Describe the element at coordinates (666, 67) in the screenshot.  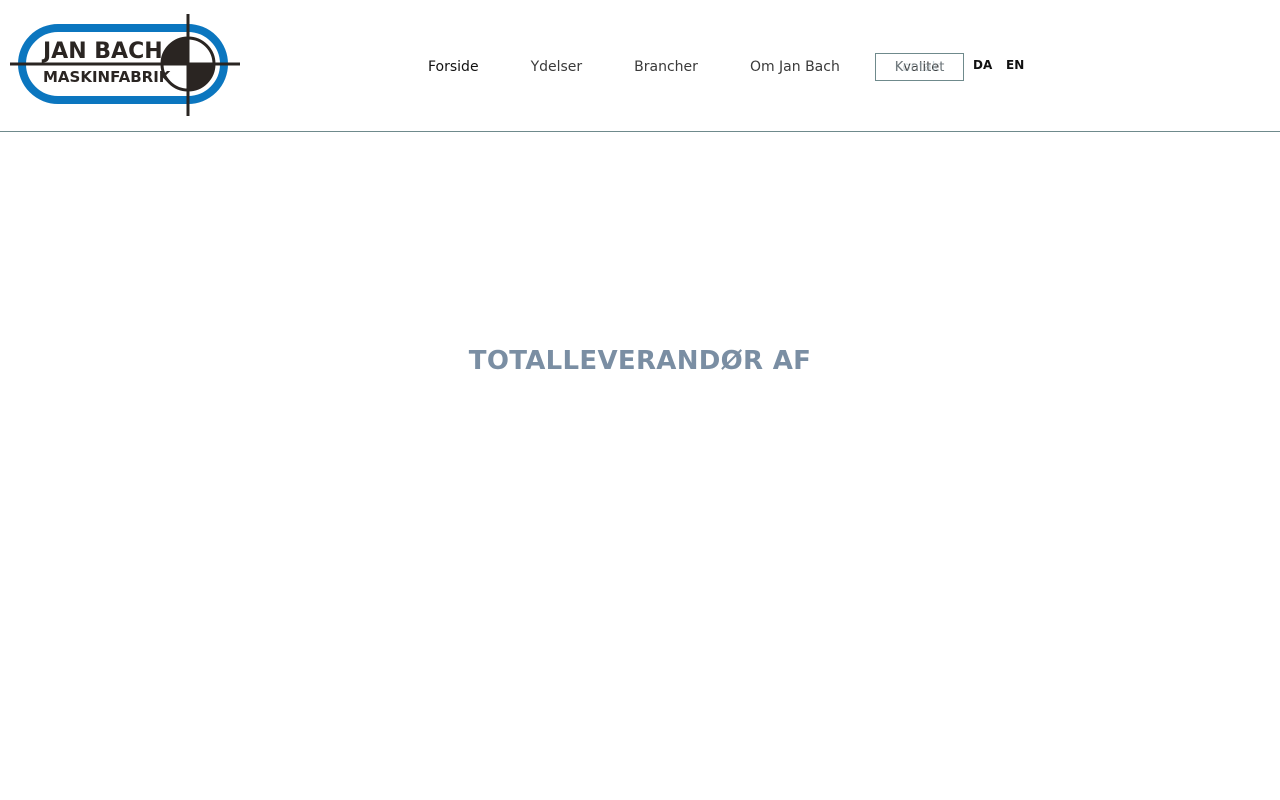
I see `nav-item-brancher: Brancher` at that location.